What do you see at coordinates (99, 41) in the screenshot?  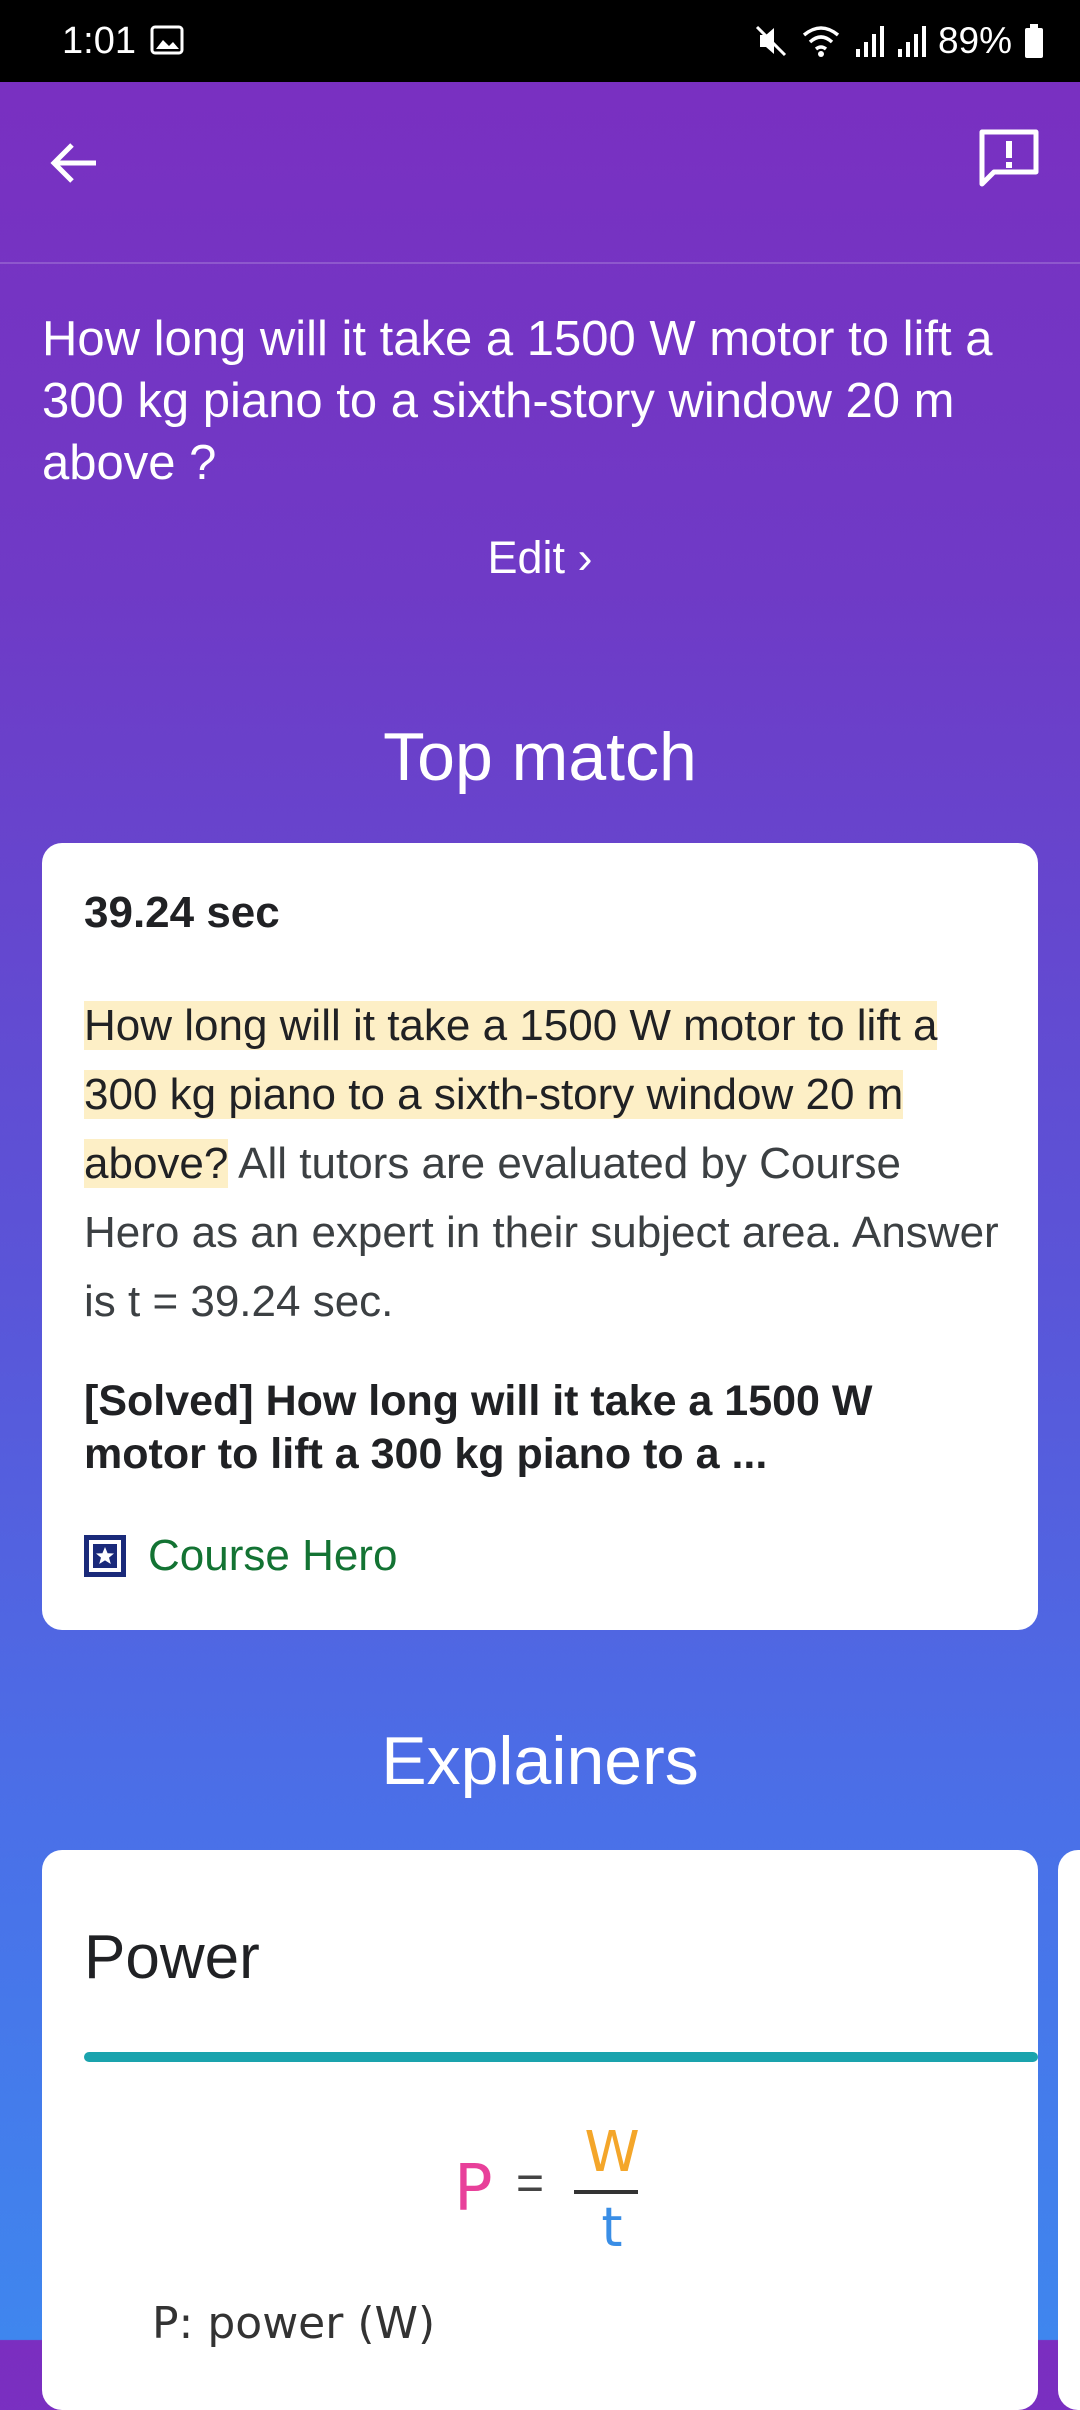 I see `status-time: 1:01` at bounding box center [99, 41].